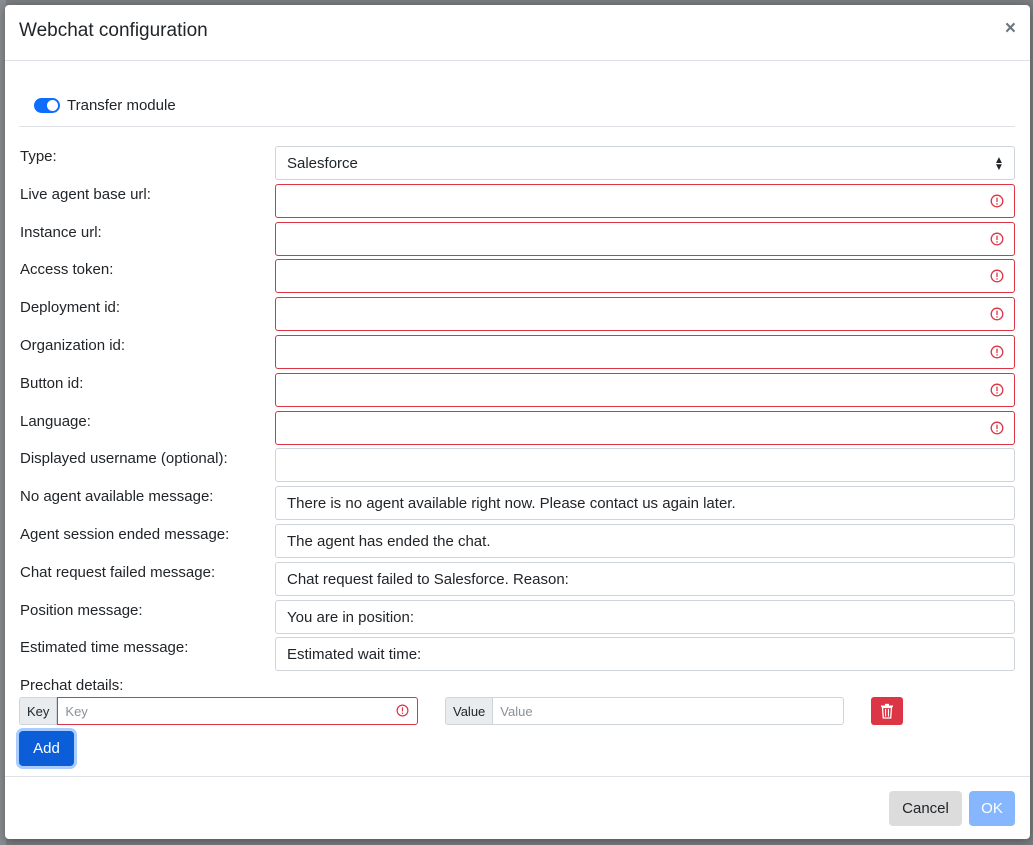  I want to click on prechat-value-group: Value Value, so click(644, 711).